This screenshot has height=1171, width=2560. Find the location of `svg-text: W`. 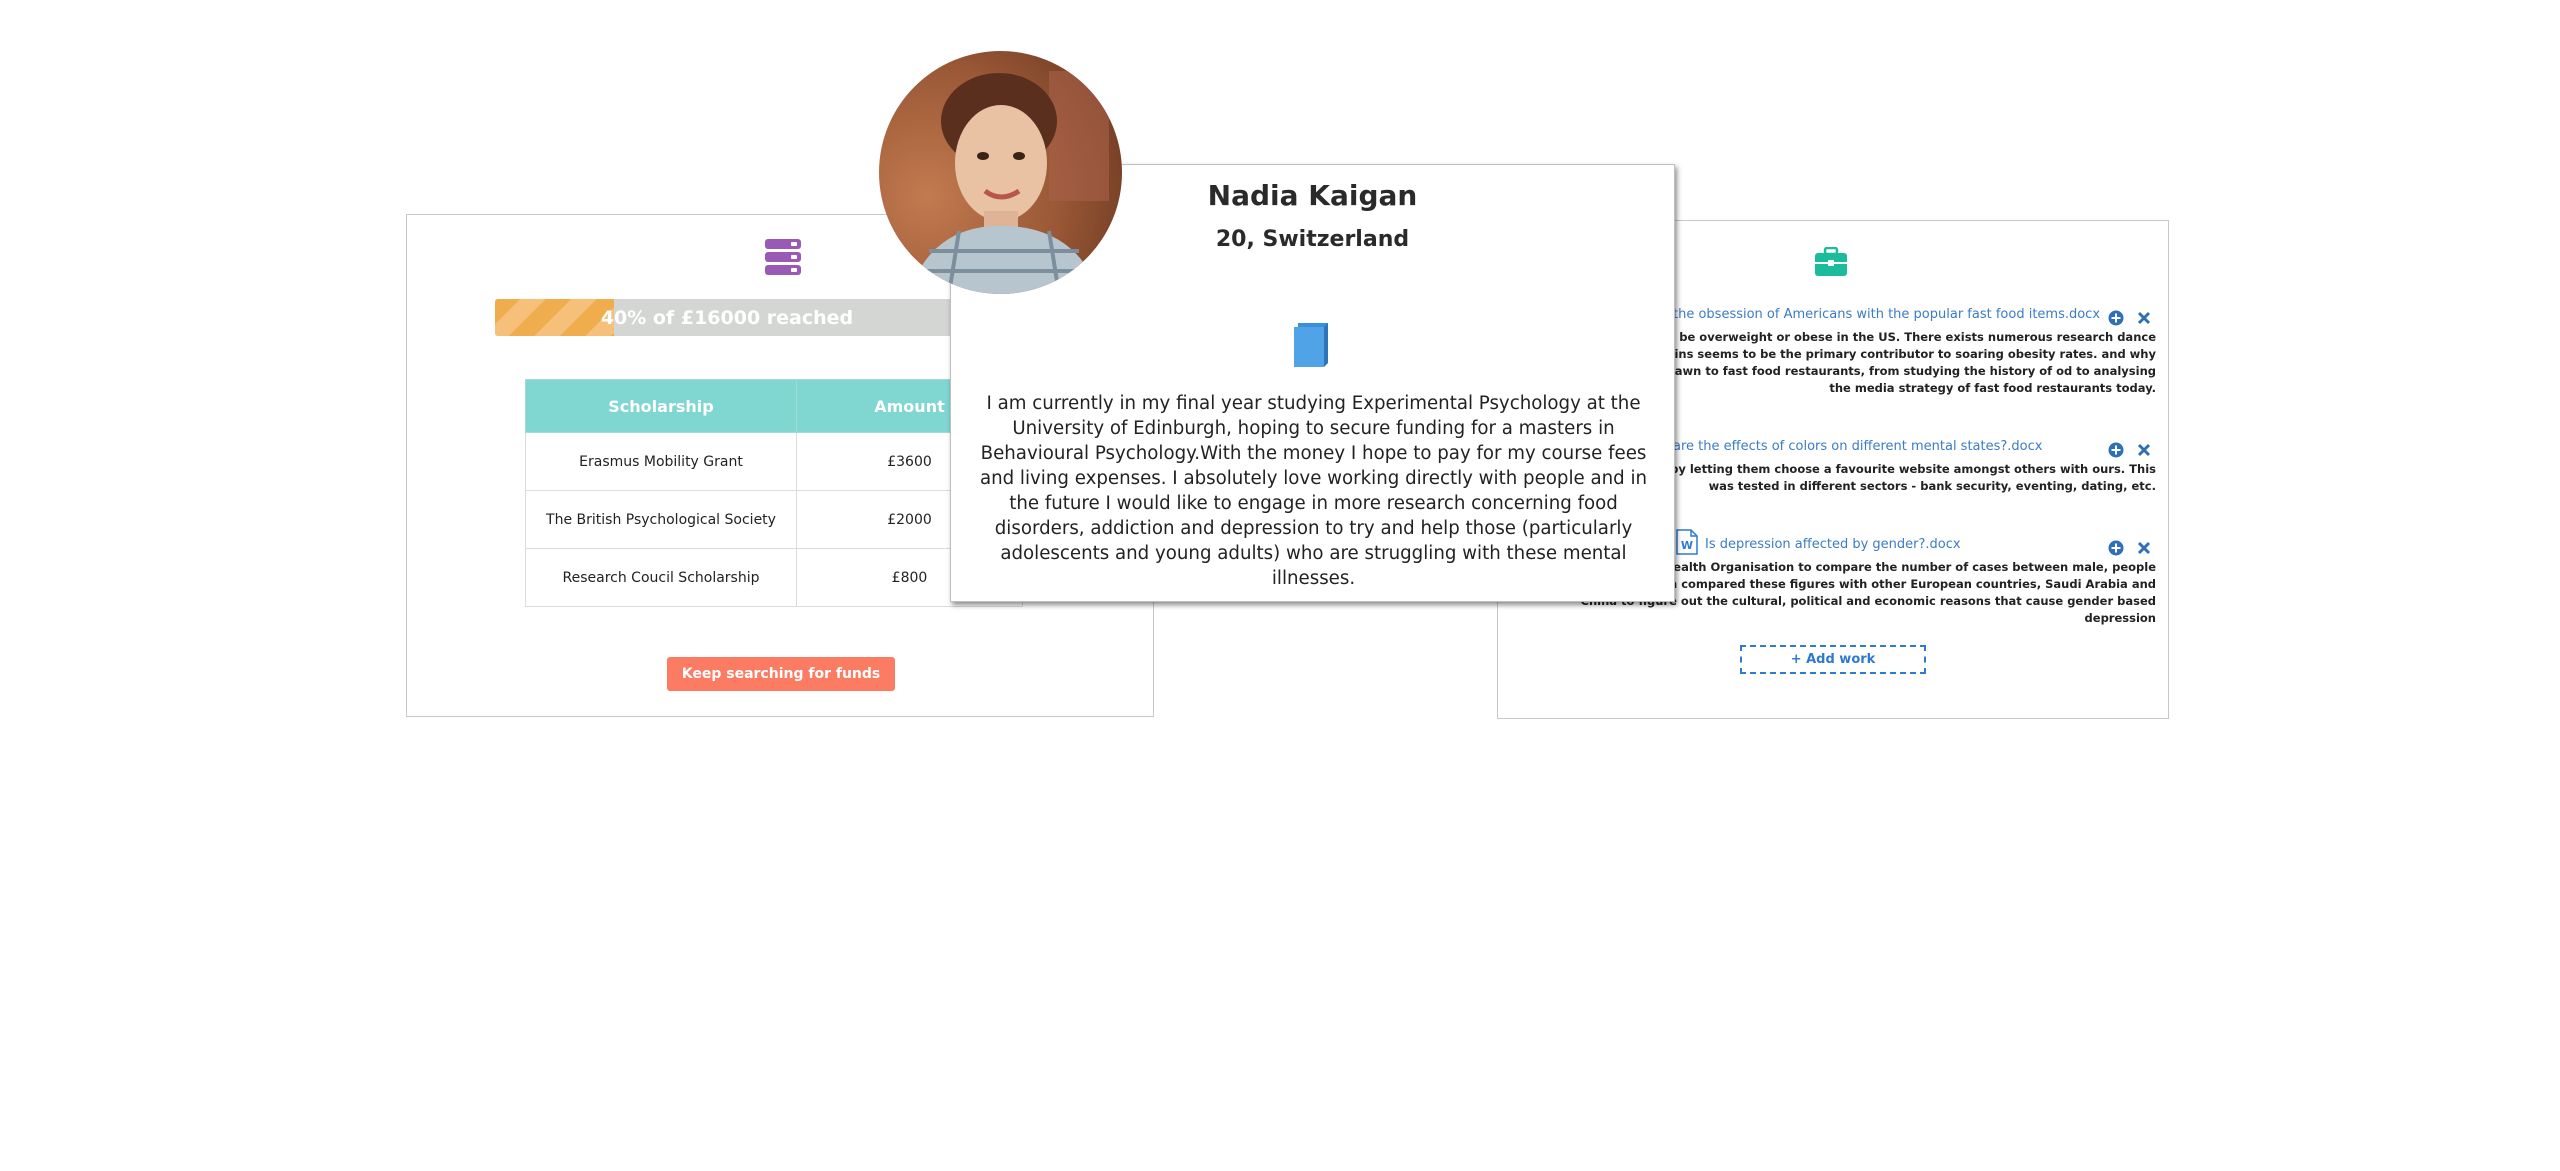

svg-text: W is located at coordinates (1687, 545).